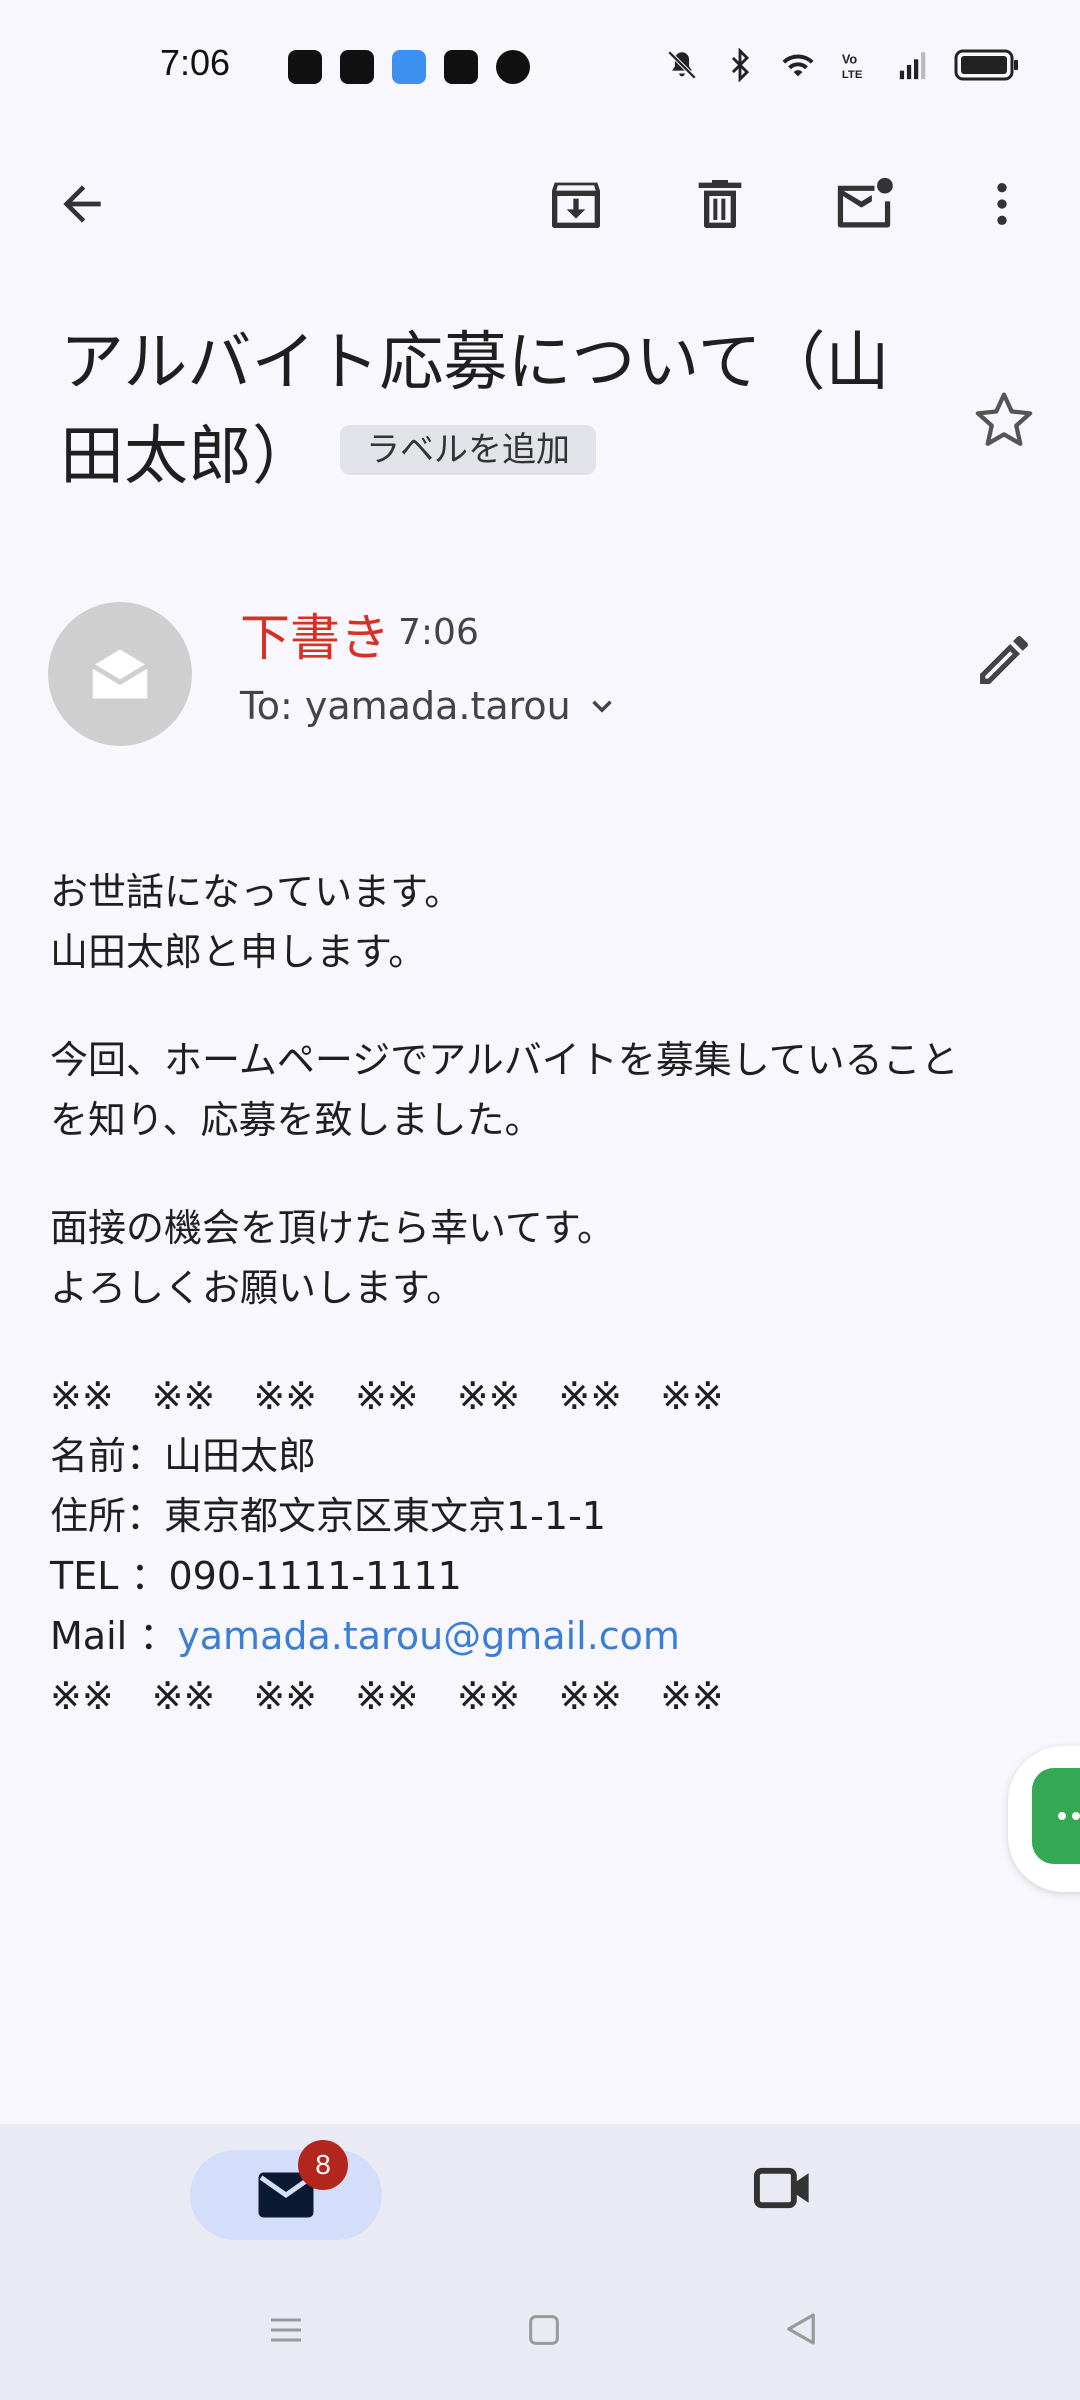  I want to click on cat-icon, so click(513, 67).